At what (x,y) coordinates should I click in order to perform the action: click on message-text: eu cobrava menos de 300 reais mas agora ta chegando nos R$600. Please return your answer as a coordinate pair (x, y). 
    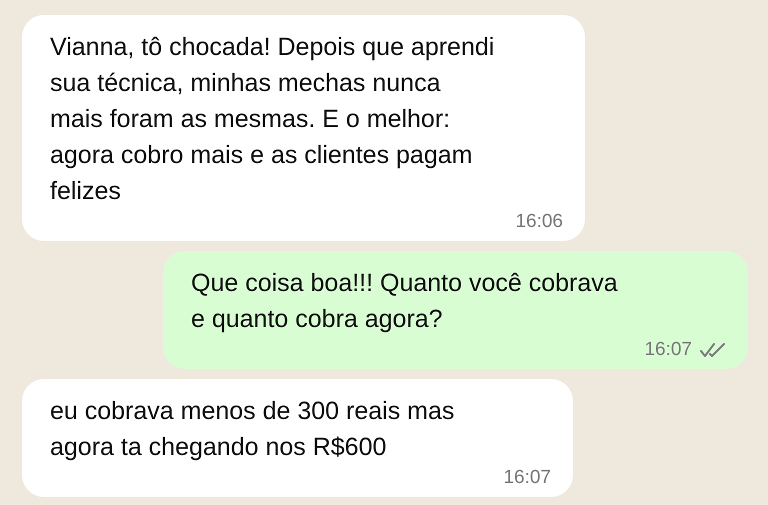
    Looking at the image, I should click on (253, 429).